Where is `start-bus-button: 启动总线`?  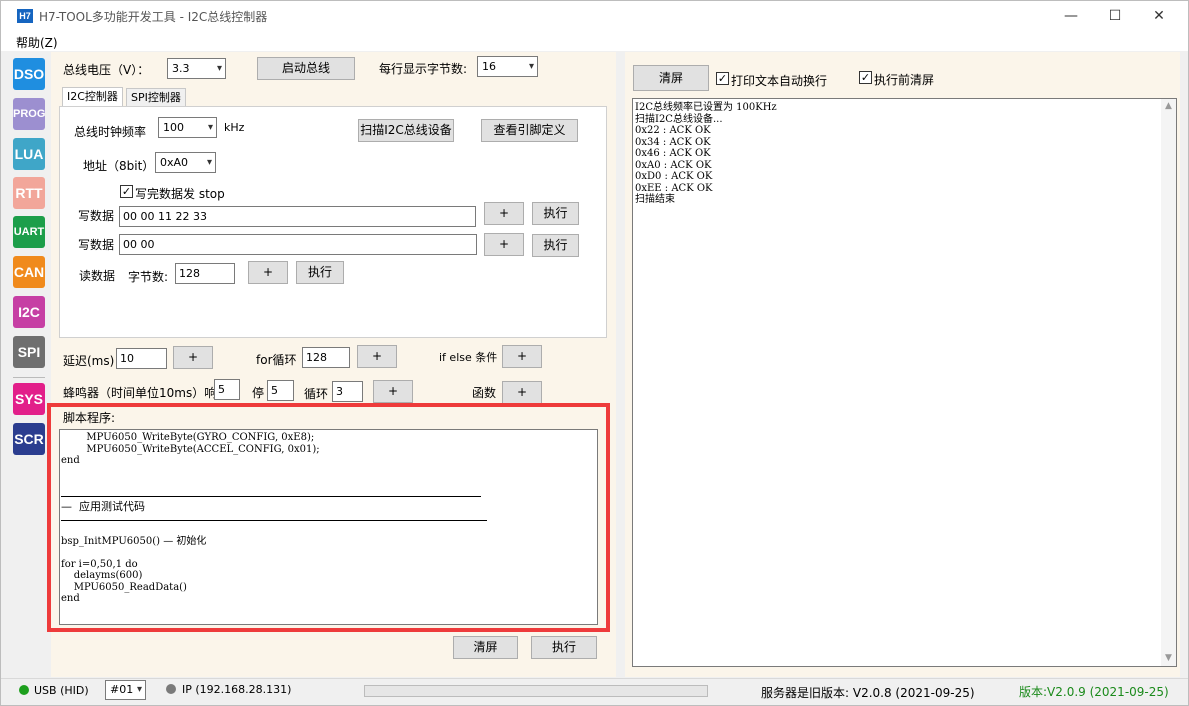
start-bus-button: 启动总线 is located at coordinates (306, 68).